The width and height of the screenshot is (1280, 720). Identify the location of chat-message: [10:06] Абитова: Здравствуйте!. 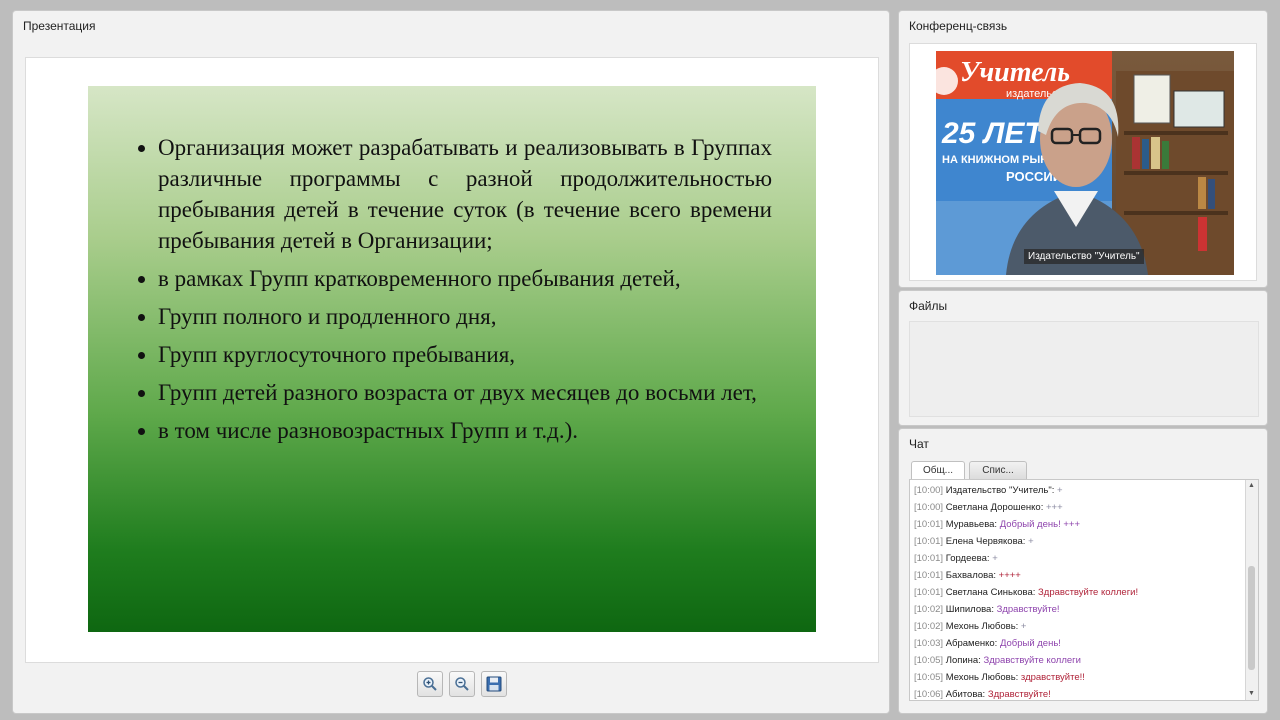
(1078, 693).